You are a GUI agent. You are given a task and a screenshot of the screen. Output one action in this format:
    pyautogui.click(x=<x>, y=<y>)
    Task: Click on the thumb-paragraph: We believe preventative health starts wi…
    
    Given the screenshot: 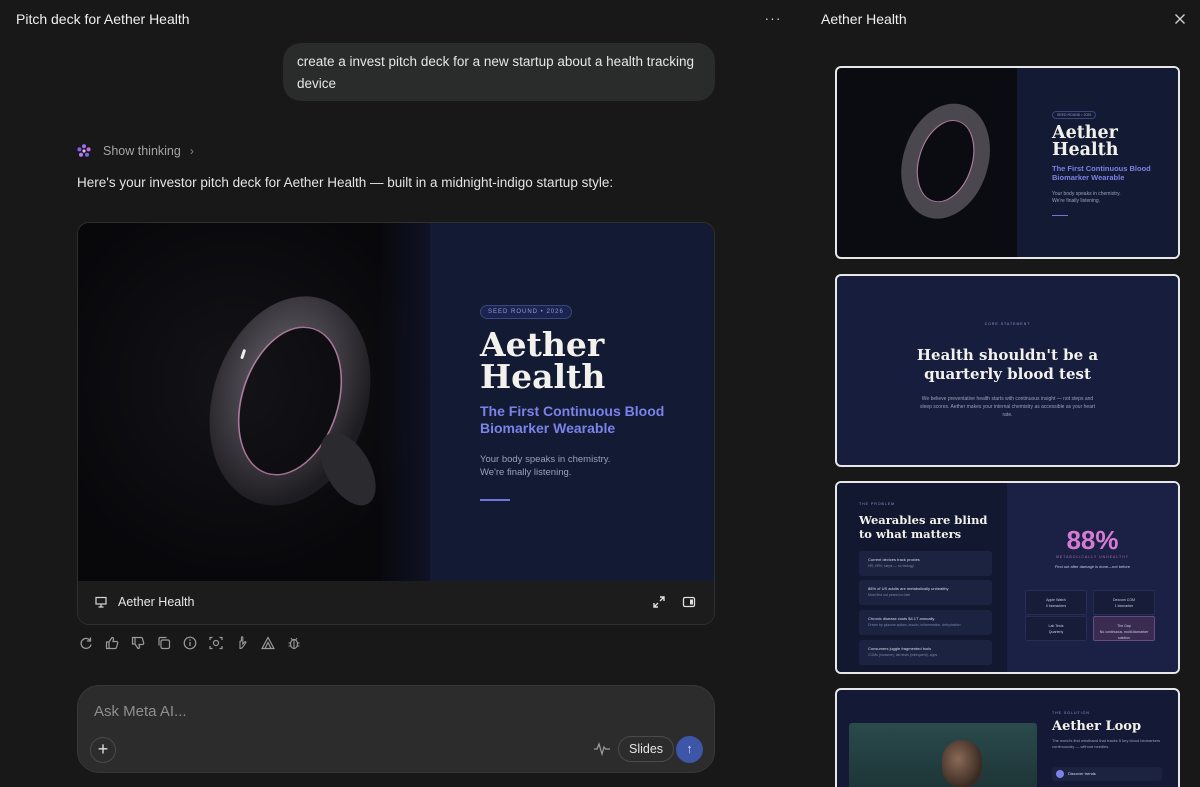 What is the action you would take?
    pyautogui.click(x=1007, y=407)
    